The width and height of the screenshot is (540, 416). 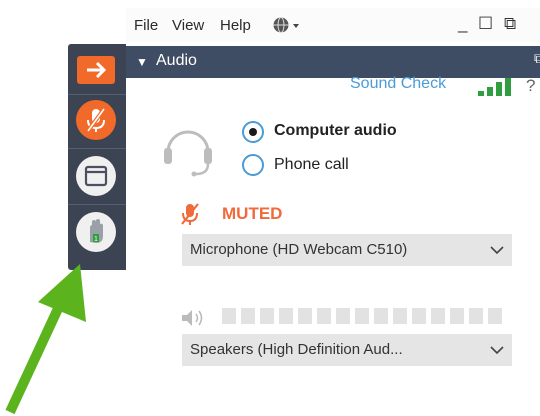 What do you see at coordinates (494, 87) in the screenshot?
I see `signal-bars-icon` at bounding box center [494, 87].